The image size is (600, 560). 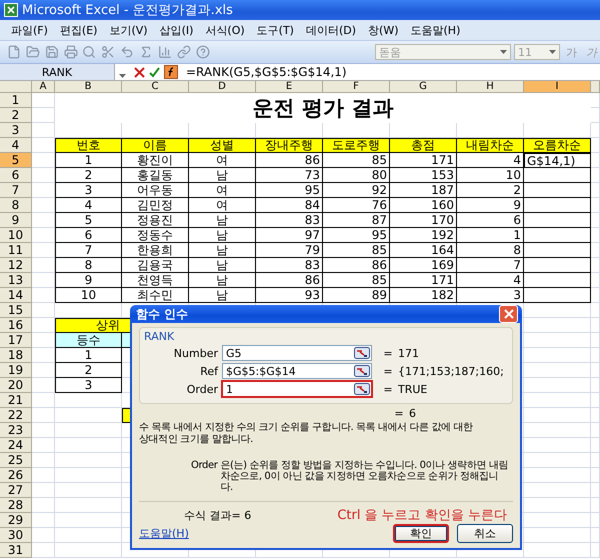 What do you see at coordinates (16, 160) in the screenshot?
I see `row-header: 5` at bounding box center [16, 160].